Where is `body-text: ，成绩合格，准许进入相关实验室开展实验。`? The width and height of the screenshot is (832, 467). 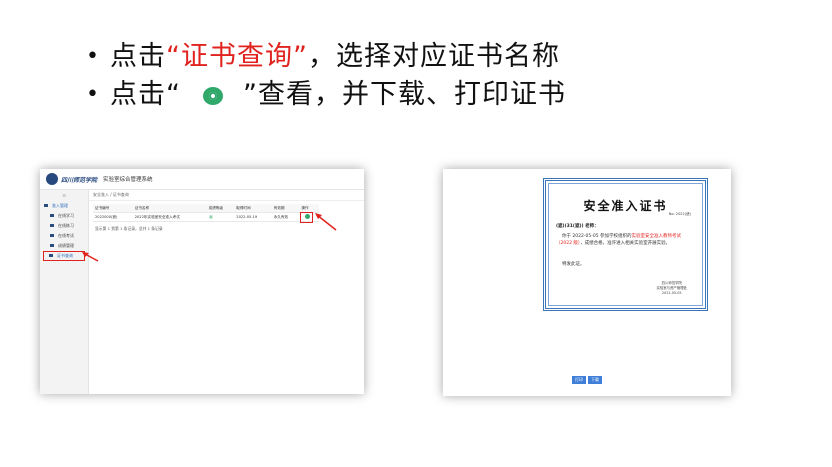
body-text: ，成绩合格，准许进入相关实验室开展实验。 is located at coordinates (625, 243).